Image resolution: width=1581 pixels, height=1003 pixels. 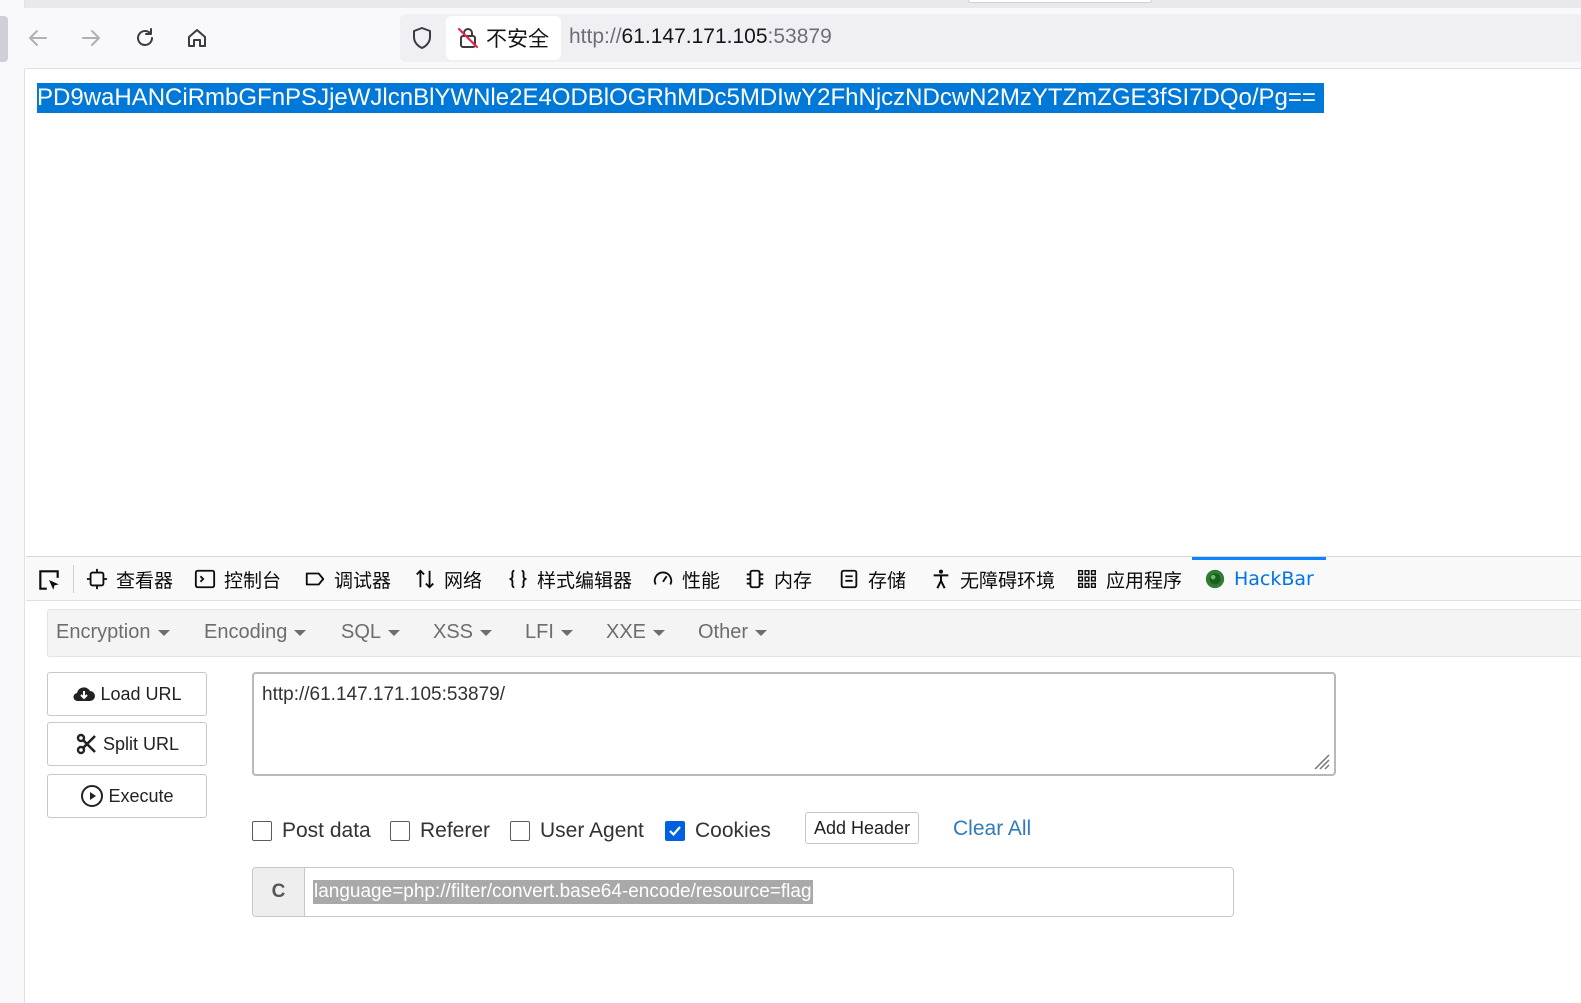 What do you see at coordinates (723, 632) in the screenshot?
I see `menu-label: Other` at bounding box center [723, 632].